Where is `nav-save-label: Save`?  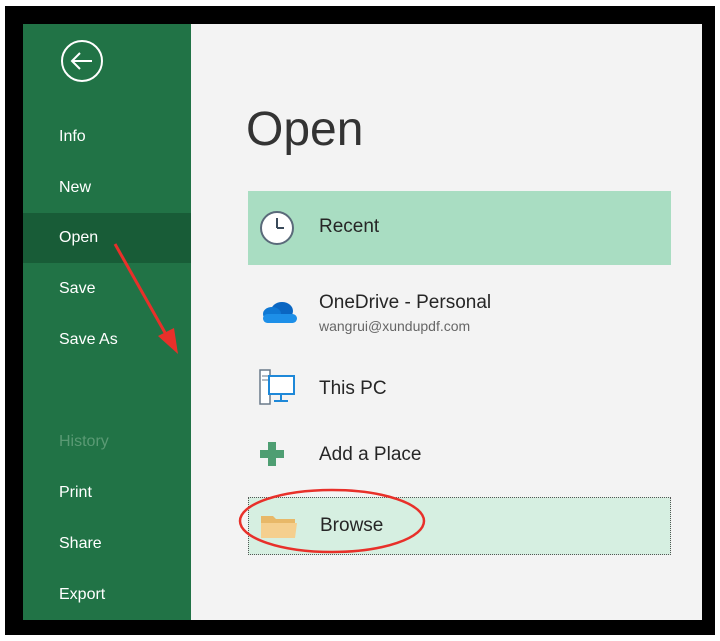
nav-save-label: Save is located at coordinates (77, 288).